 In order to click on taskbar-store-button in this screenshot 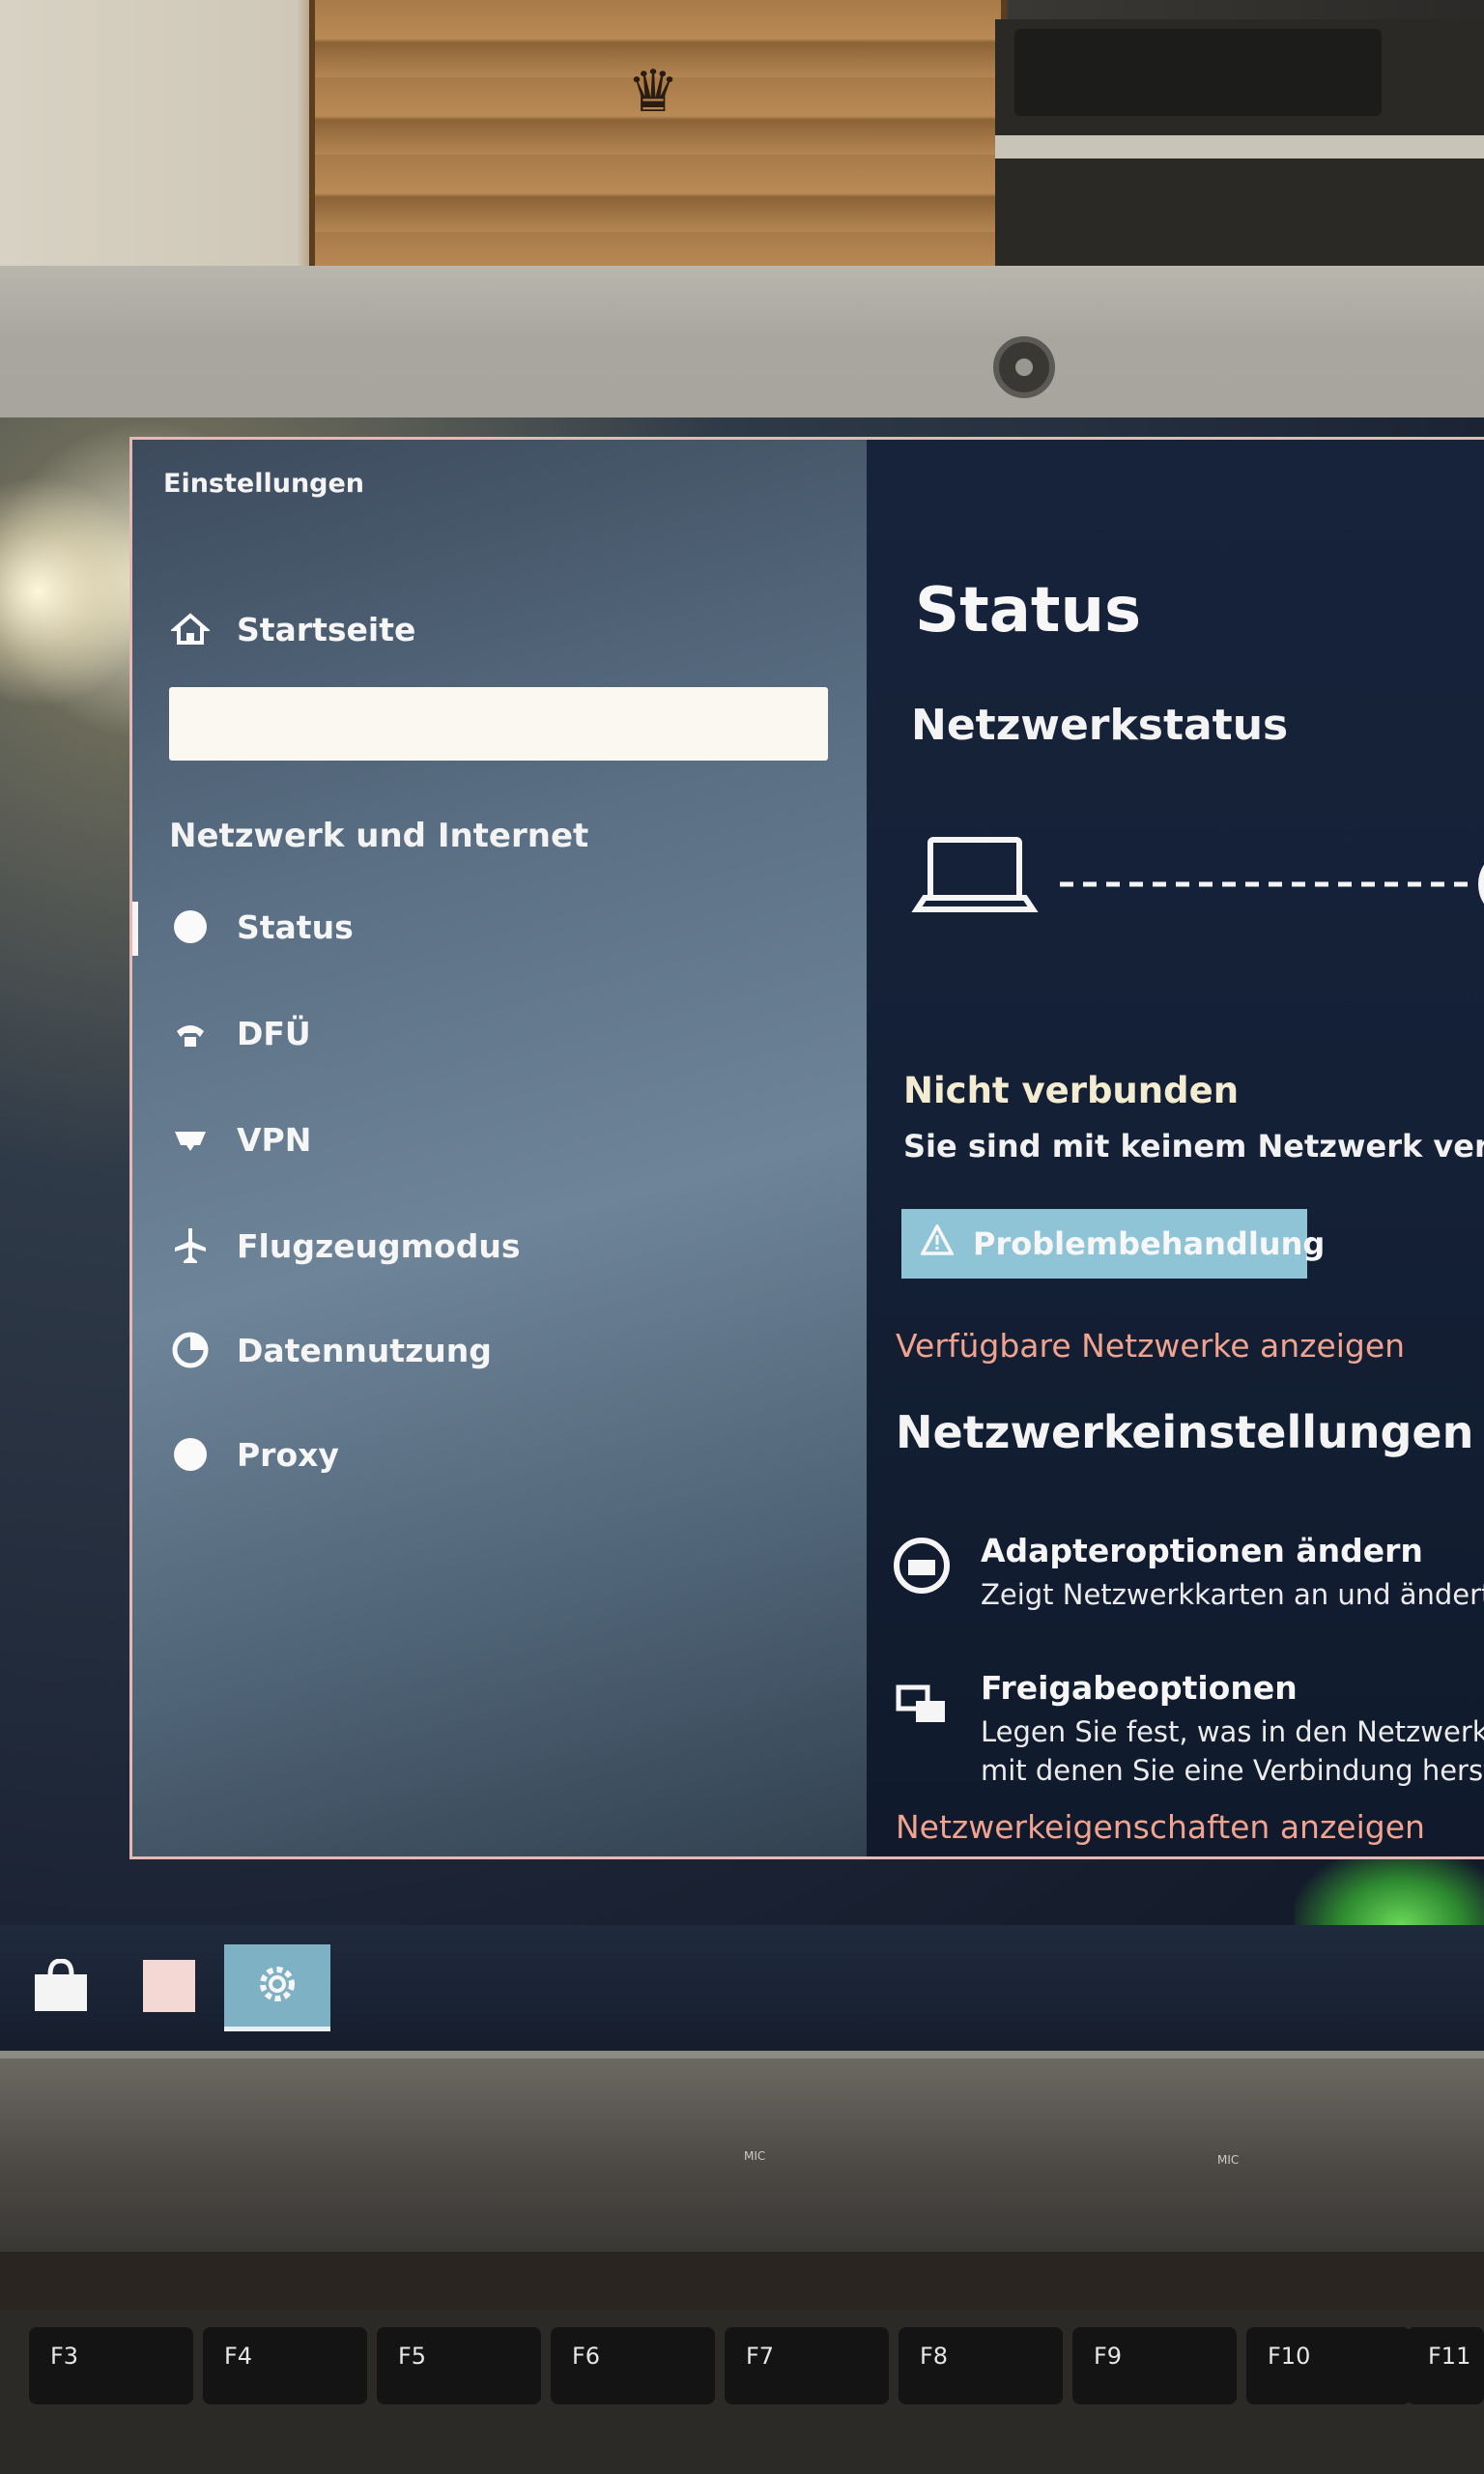, I will do `click(61, 1988)`.